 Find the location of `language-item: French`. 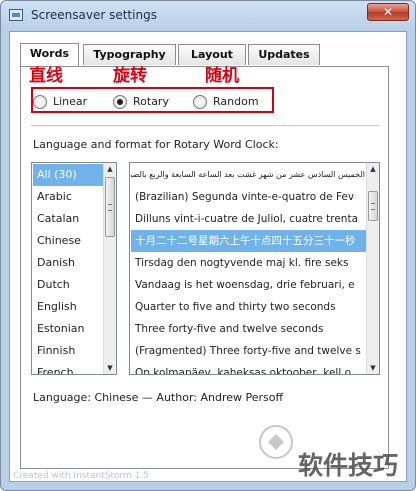

language-item: French is located at coordinates (69, 368).